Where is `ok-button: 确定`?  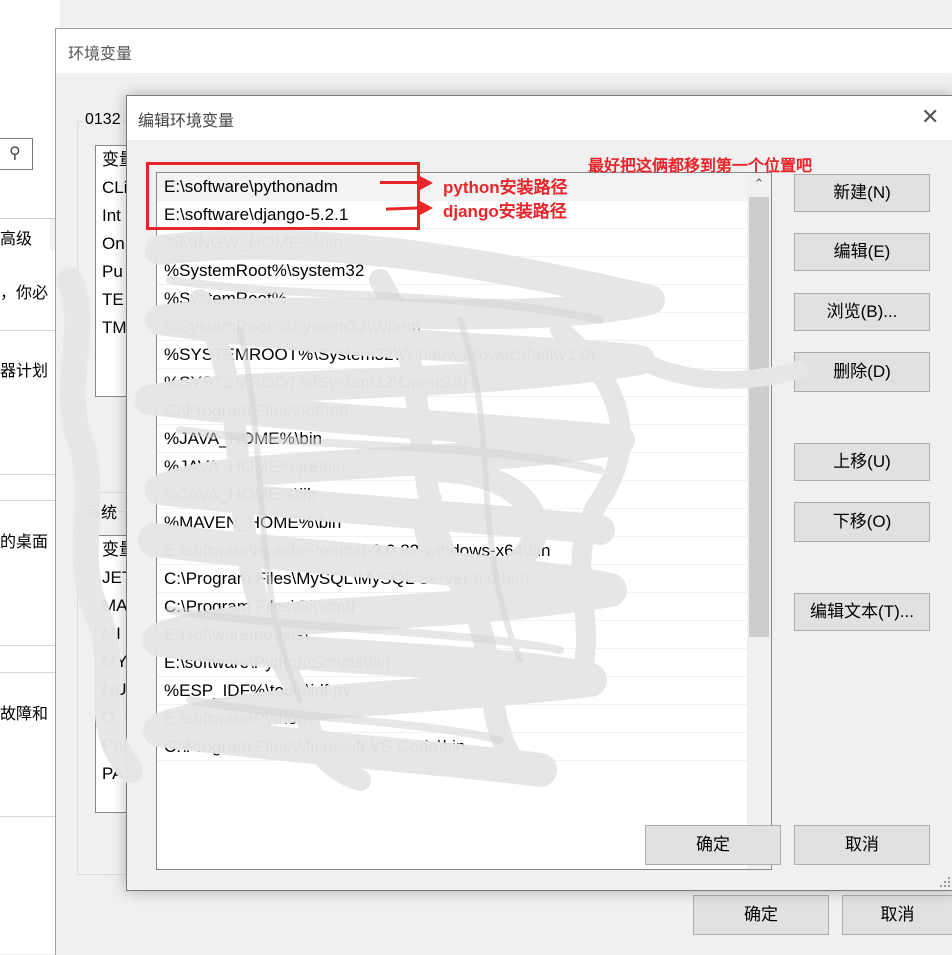
ok-button: 确定 is located at coordinates (713, 845).